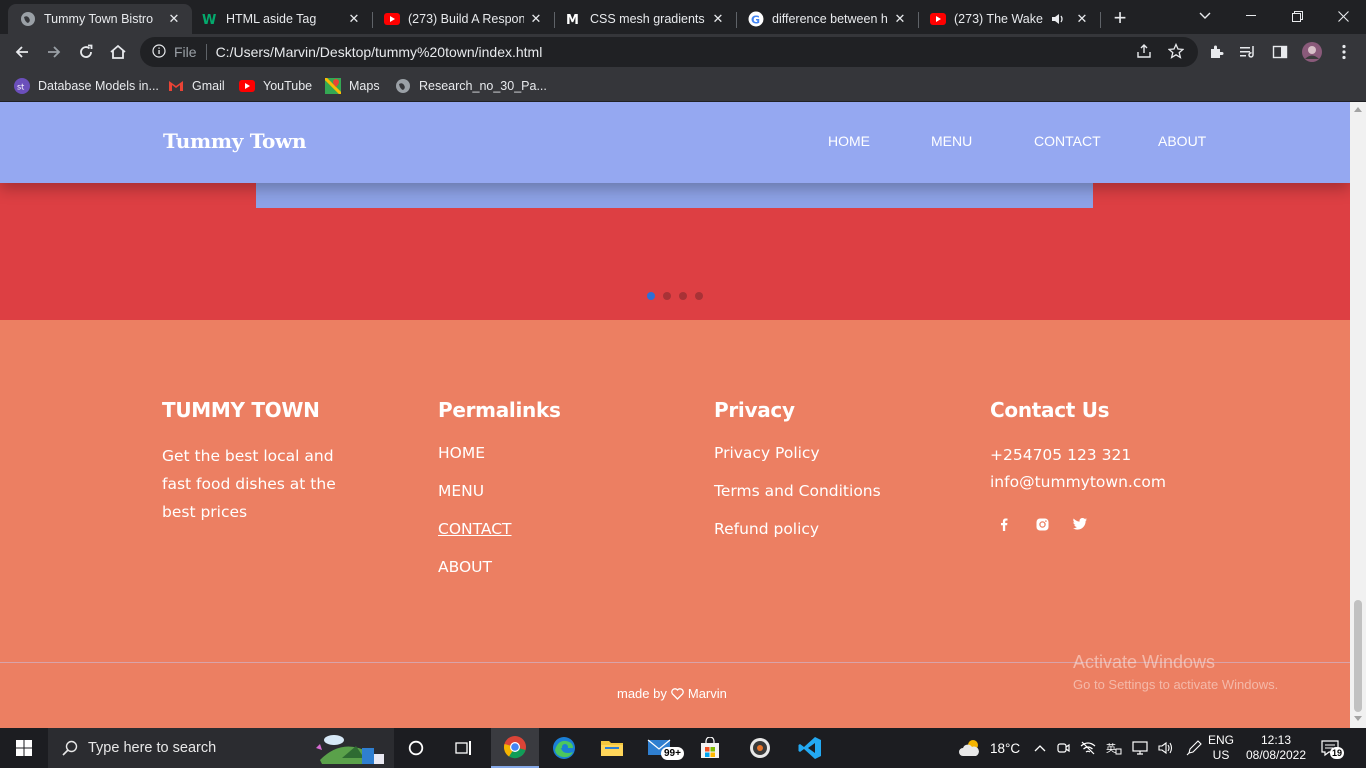 The image size is (1366, 768). Describe the element at coordinates (1312, 52) in the screenshot. I see `profile-avatar` at that location.